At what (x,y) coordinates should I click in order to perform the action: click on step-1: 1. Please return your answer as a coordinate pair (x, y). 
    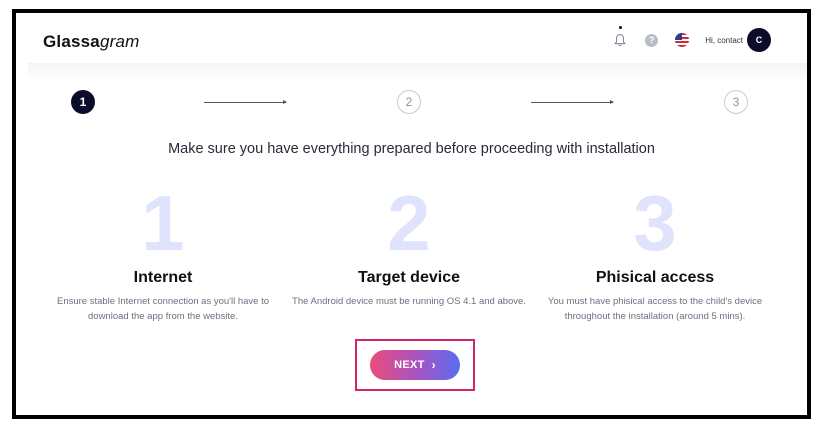
    Looking at the image, I should click on (83, 102).